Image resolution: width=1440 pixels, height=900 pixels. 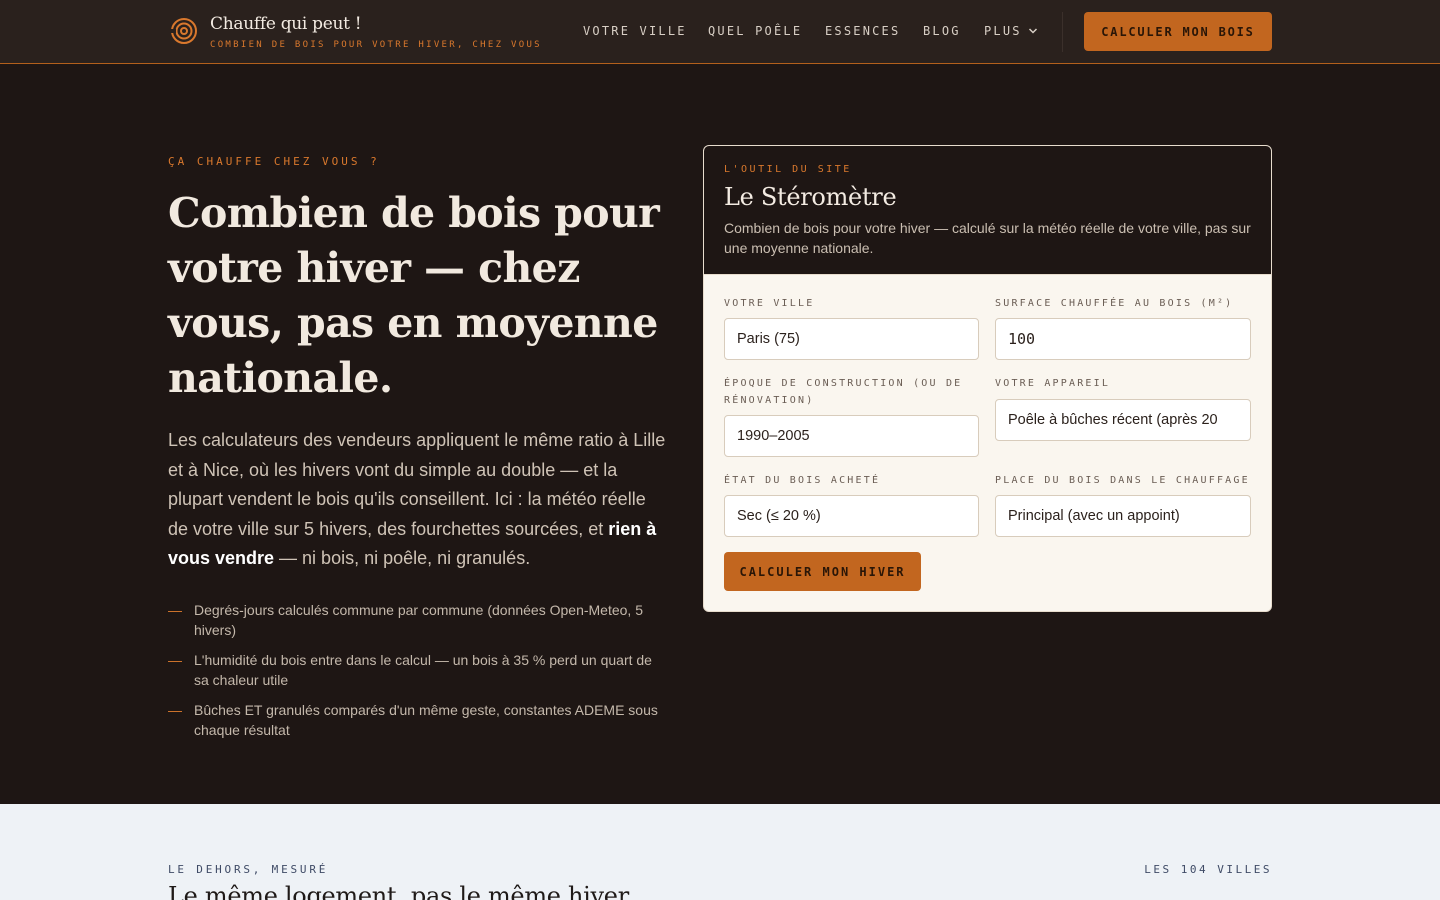 What do you see at coordinates (802, 480) in the screenshot?
I see `wood-state-label: ÉTAT DU BOIS ACHETÉ` at bounding box center [802, 480].